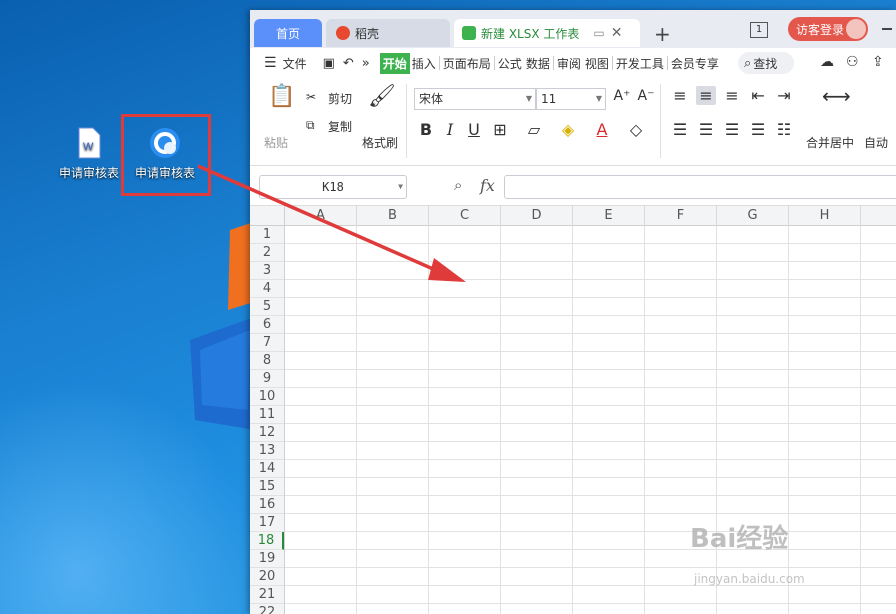 Image resolution: width=896 pixels, height=614 pixels. Describe the element at coordinates (267, 379) in the screenshot. I see `row-header: 9` at that location.